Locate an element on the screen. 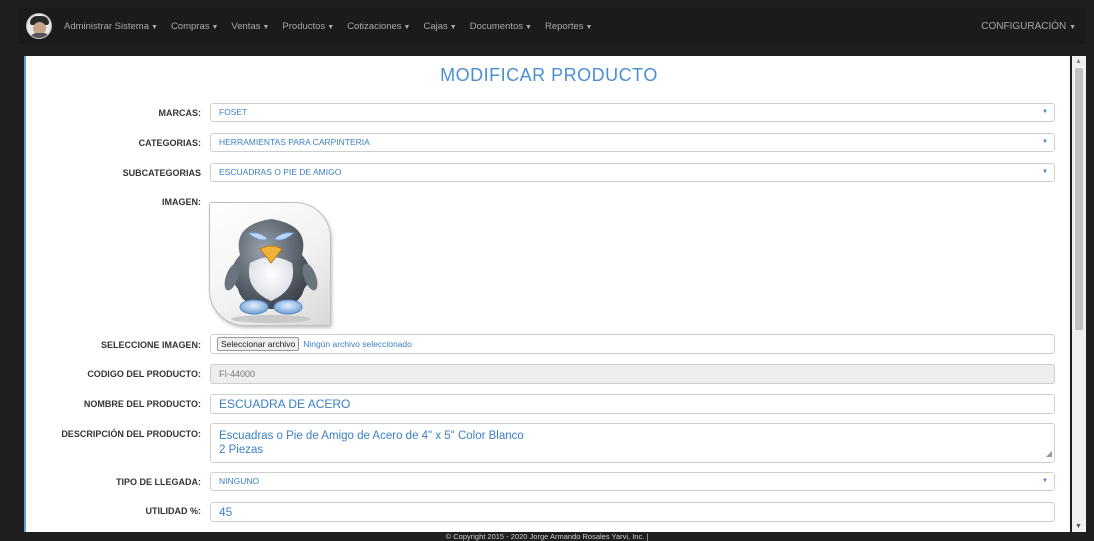  penguin-icon is located at coordinates (271, 271).